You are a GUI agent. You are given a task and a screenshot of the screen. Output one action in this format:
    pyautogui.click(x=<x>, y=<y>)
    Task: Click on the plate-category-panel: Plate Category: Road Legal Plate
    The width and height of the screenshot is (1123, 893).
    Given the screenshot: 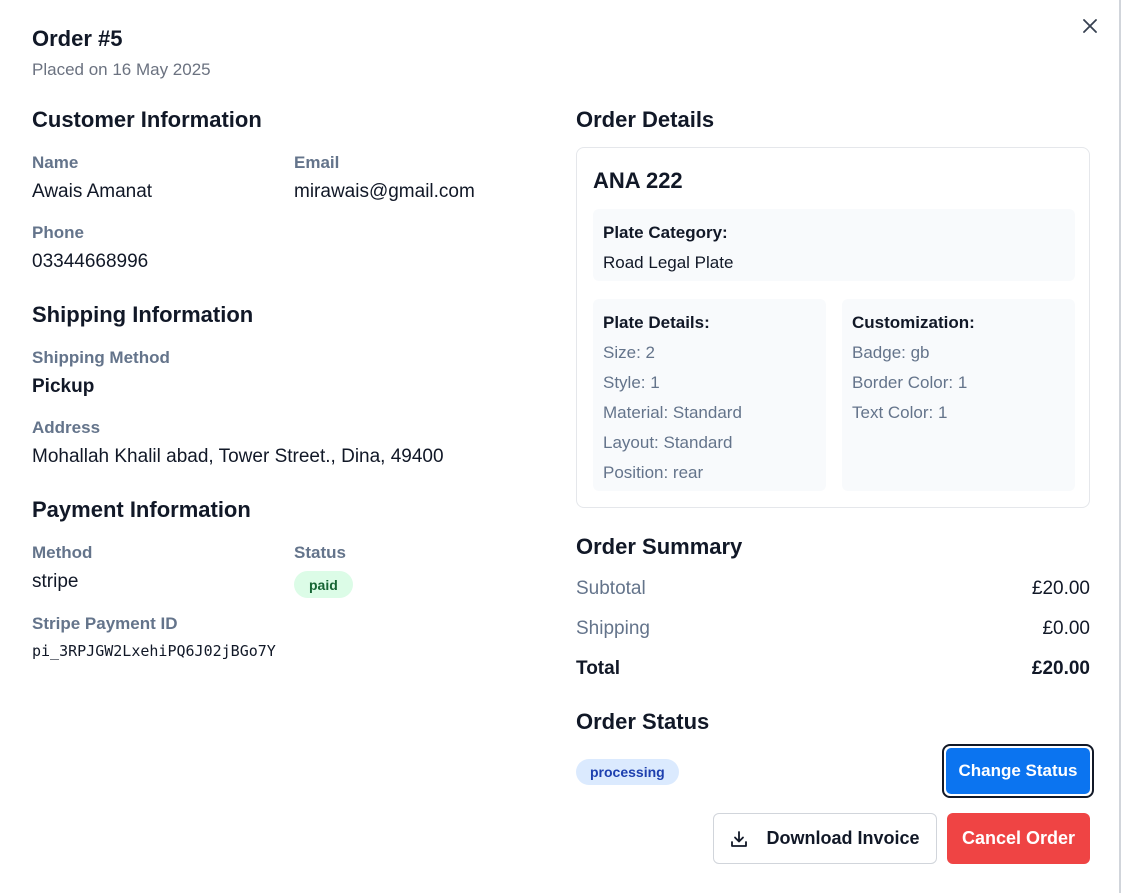 What is the action you would take?
    pyautogui.click(x=834, y=245)
    